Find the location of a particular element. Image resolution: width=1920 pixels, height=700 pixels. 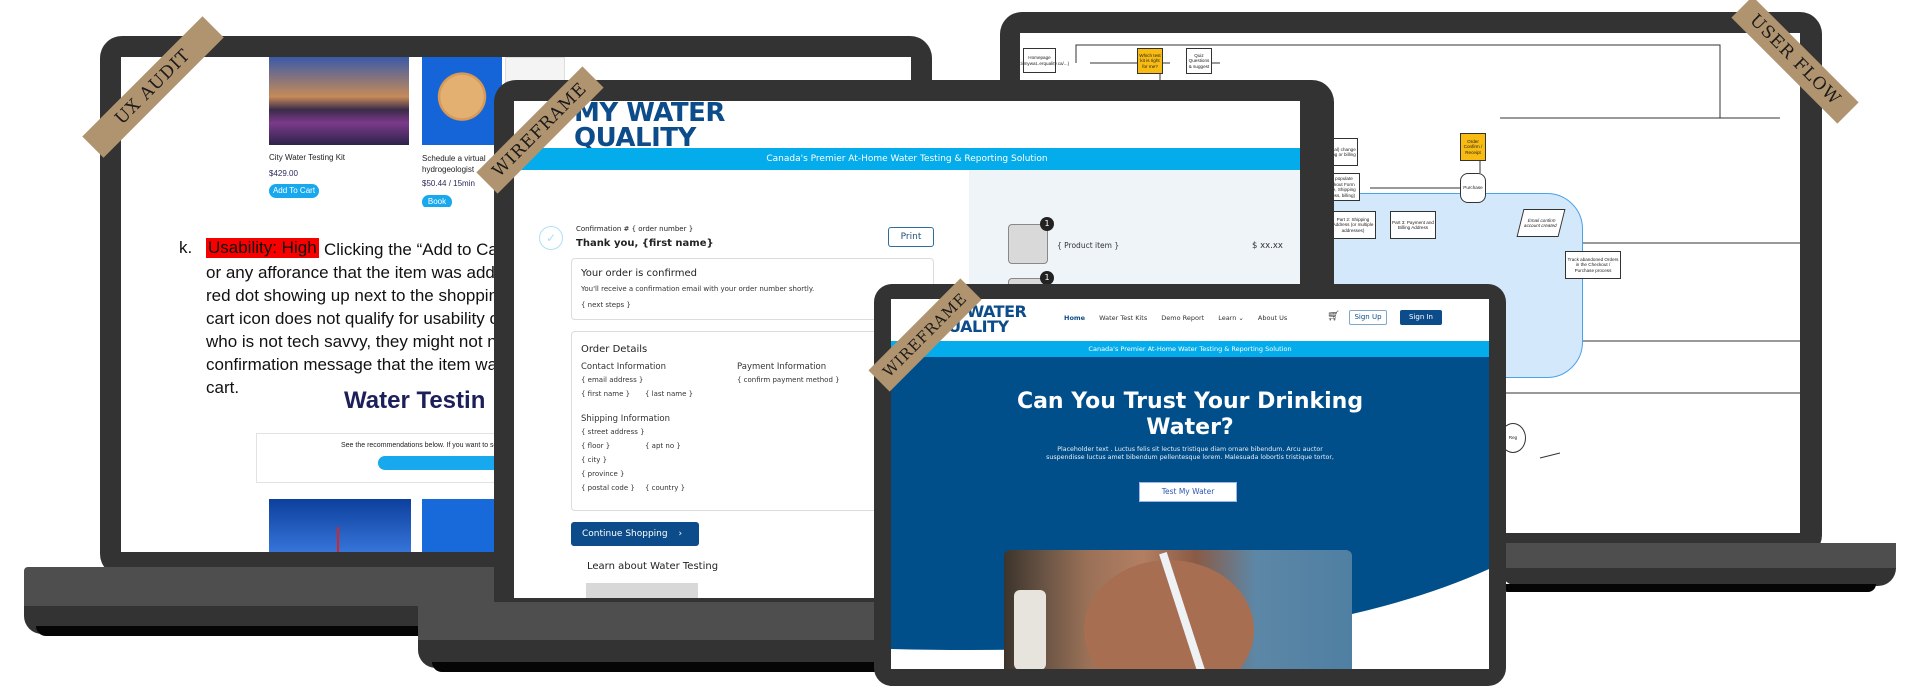

learn-card-placeholder is located at coordinates (642, 590).